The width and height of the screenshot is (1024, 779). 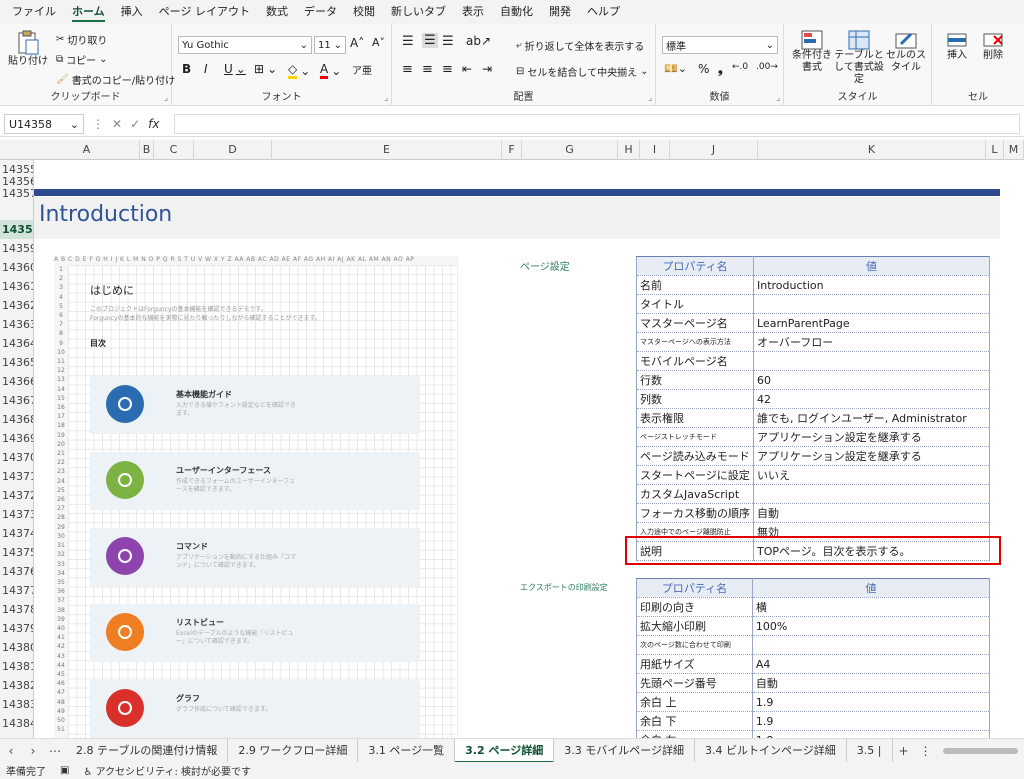 What do you see at coordinates (995, 150) in the screenshot?
I see `column-header-L: L` at bounding box center [995, 150].